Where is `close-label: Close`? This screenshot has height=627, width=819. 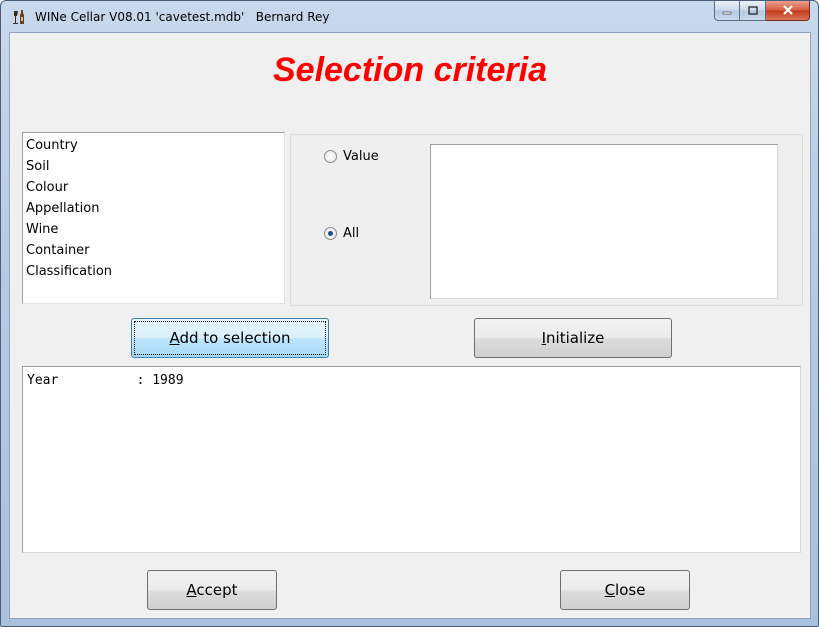 close-label: Close is located at coordinates (625, 590).